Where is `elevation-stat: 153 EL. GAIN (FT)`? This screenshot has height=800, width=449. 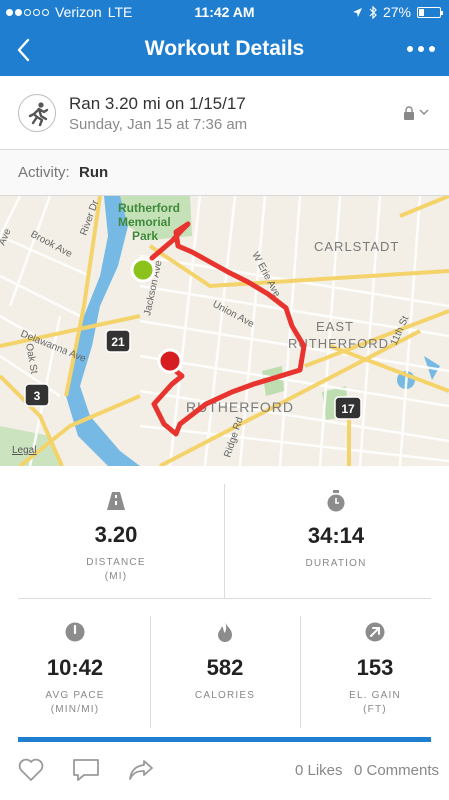 elevation-stat: 153 EL. GAIN (FT) is located at coordinates (375, 669).